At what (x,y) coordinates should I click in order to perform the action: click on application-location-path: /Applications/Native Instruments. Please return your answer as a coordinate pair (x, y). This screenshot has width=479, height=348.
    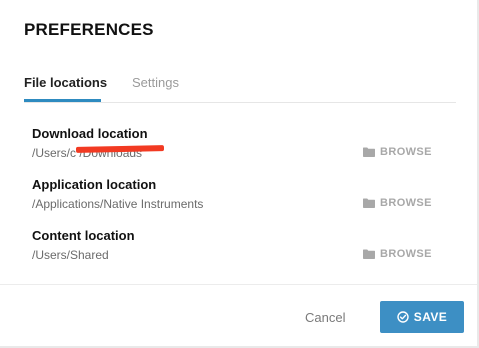
    Looking at the image, I should click on (118, 204).